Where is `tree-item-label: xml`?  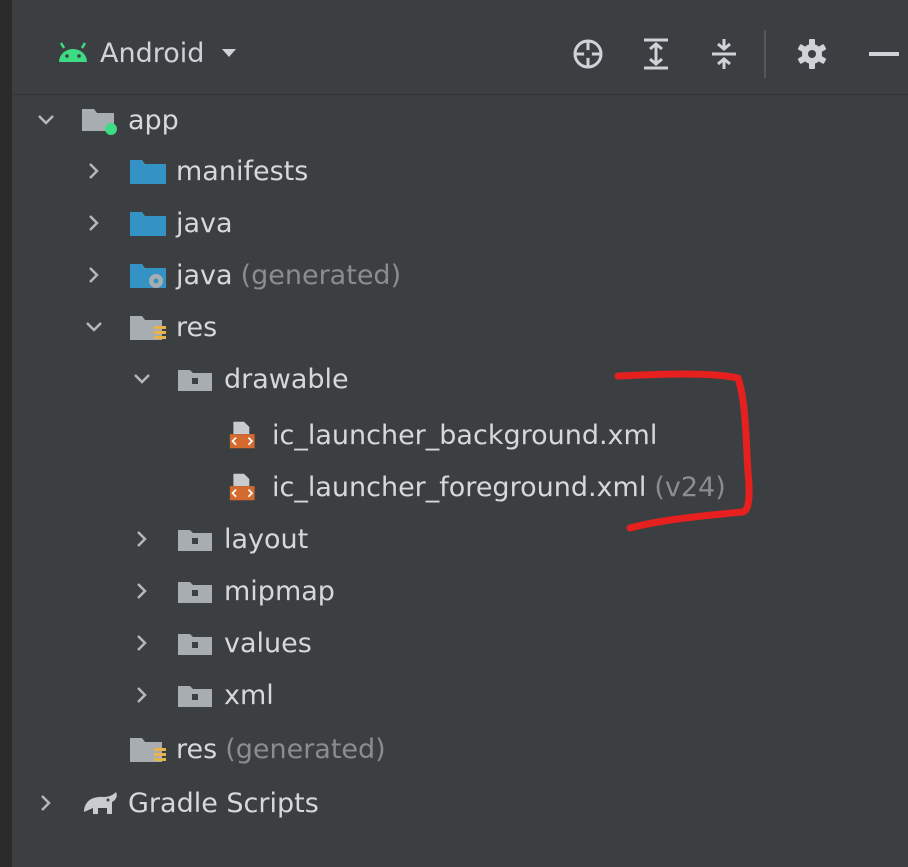
tree-item-label: xml is located at coordinates (249, 695).